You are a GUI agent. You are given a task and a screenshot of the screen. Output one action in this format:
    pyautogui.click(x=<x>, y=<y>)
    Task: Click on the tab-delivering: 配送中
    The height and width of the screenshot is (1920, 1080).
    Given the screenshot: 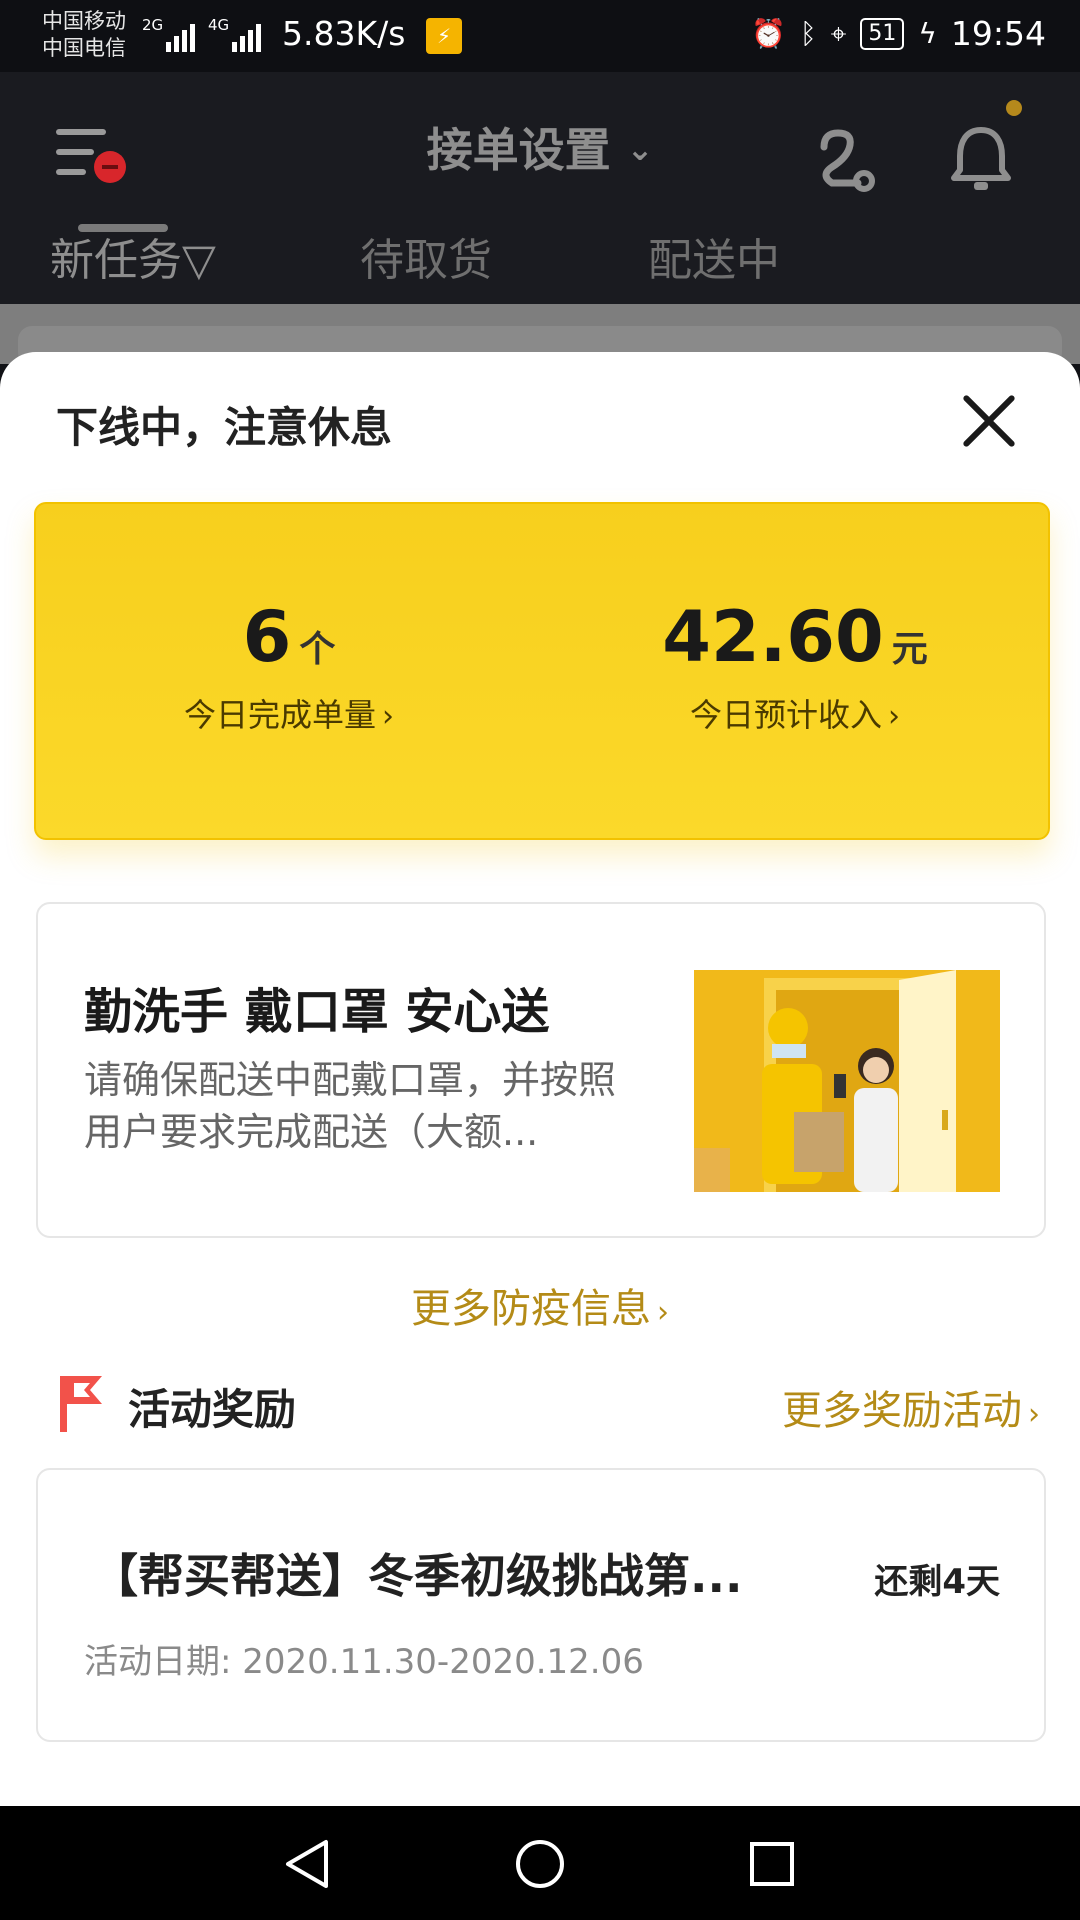 What is the action you would take?
    pyautogui.click(x=714, y=256)
    